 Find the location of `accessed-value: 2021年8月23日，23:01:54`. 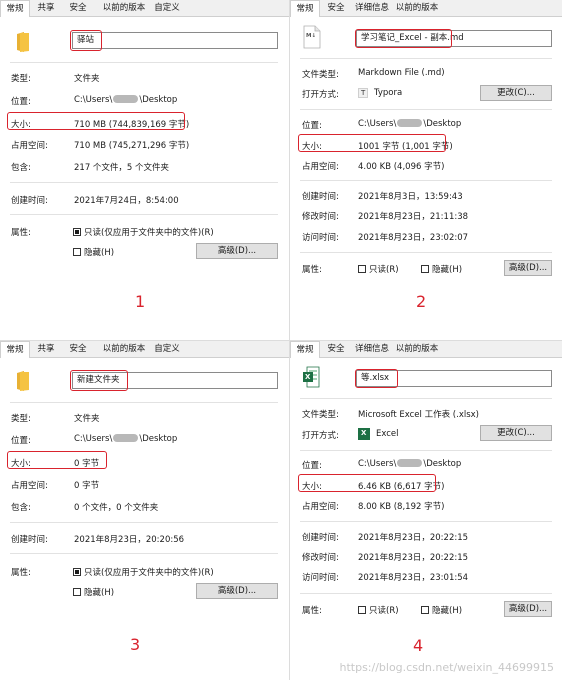

accessed-value: 2021年8月23日，23:01:54 is located at coordinates (413, 578).